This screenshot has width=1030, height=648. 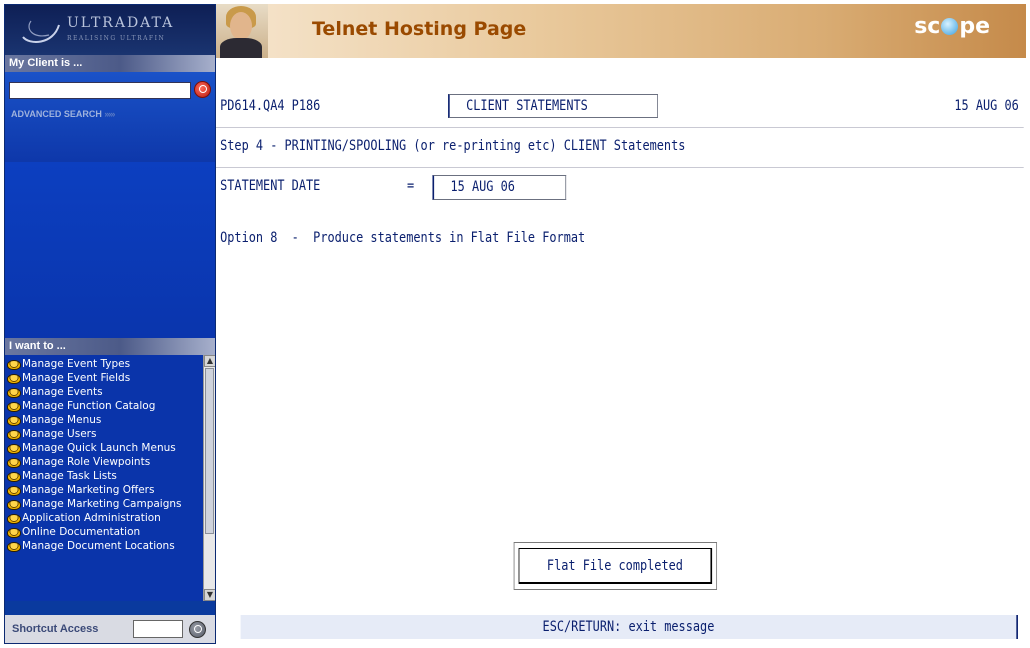 I want to click on menu-item-label: Manage Marketing Campaigns, so click(x=102, y=503).